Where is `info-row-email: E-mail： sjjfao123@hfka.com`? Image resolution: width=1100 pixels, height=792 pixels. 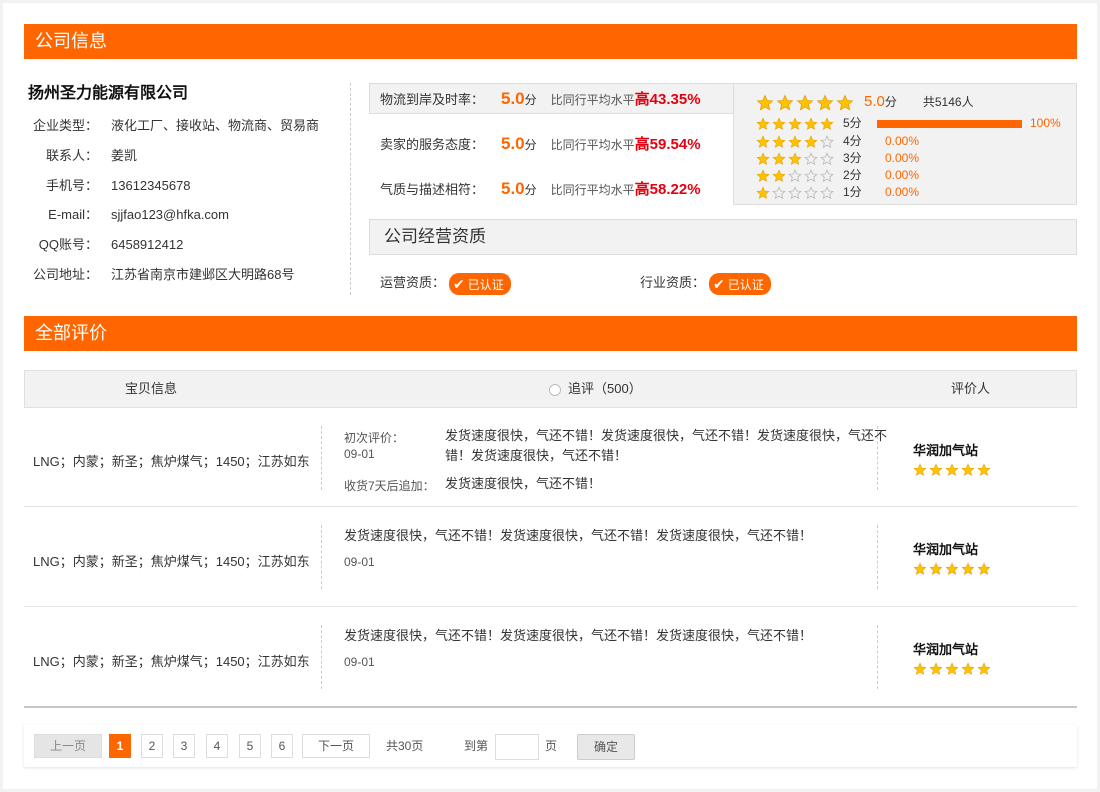
info-row-email: E-mail： sjjfao123@hfka.com is located at coordinates (128, 215).